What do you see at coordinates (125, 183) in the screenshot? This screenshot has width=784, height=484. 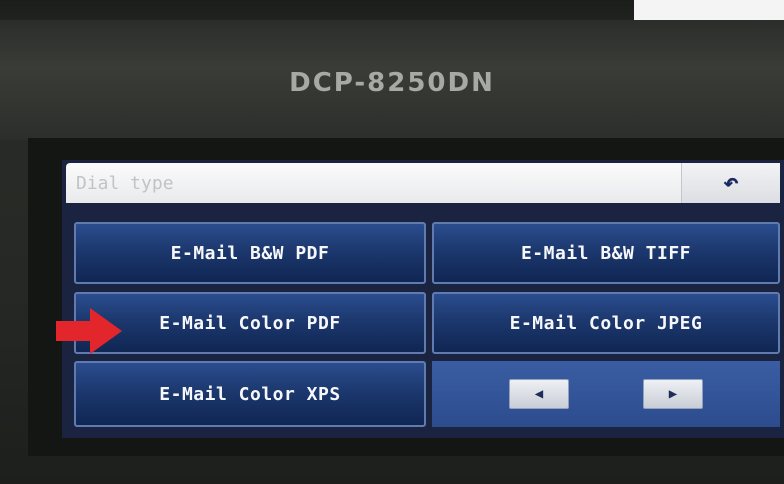 I see `display-text: Dial type` at bounding box center [125, 183].